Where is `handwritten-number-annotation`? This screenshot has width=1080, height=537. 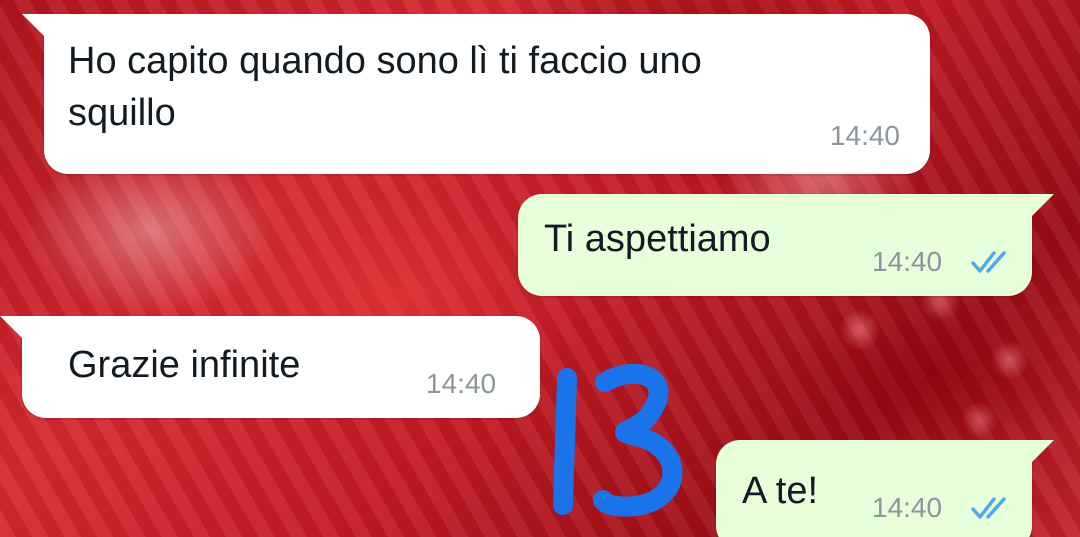
handwritten-number-annotation is located at coordinates (618, 440).